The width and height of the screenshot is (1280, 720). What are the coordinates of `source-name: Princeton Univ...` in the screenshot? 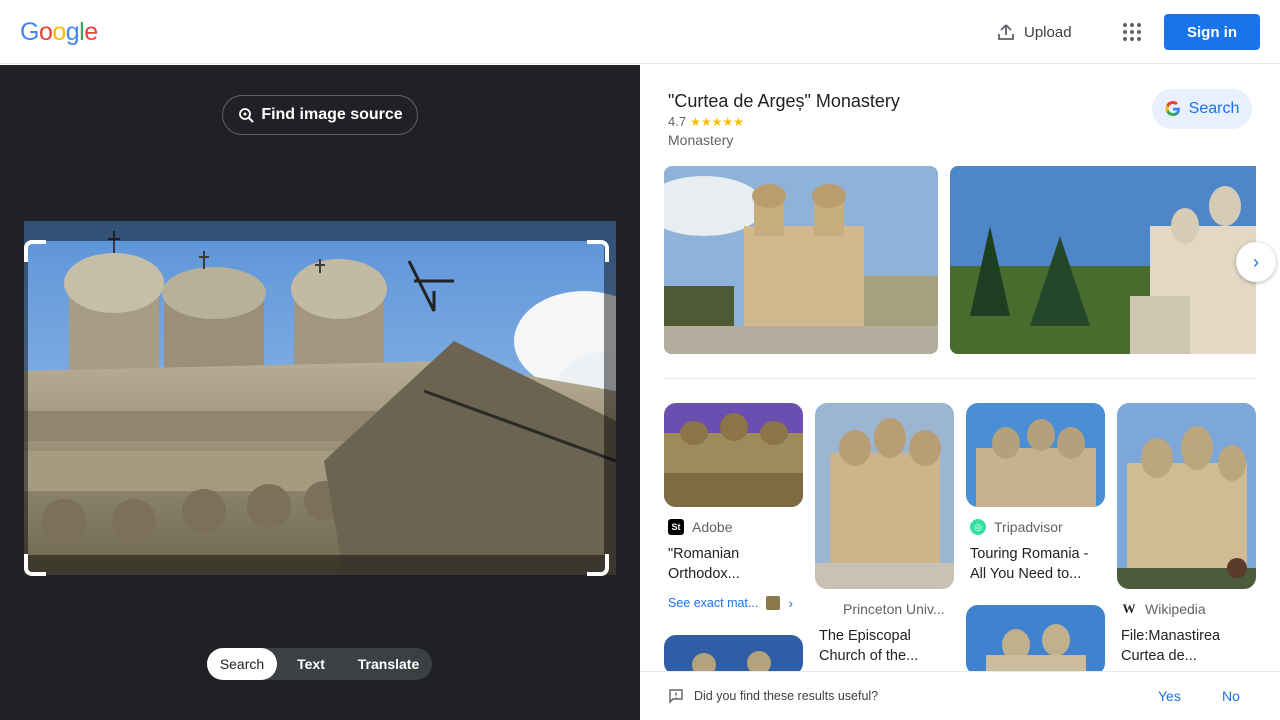 It's located at (894, 609).